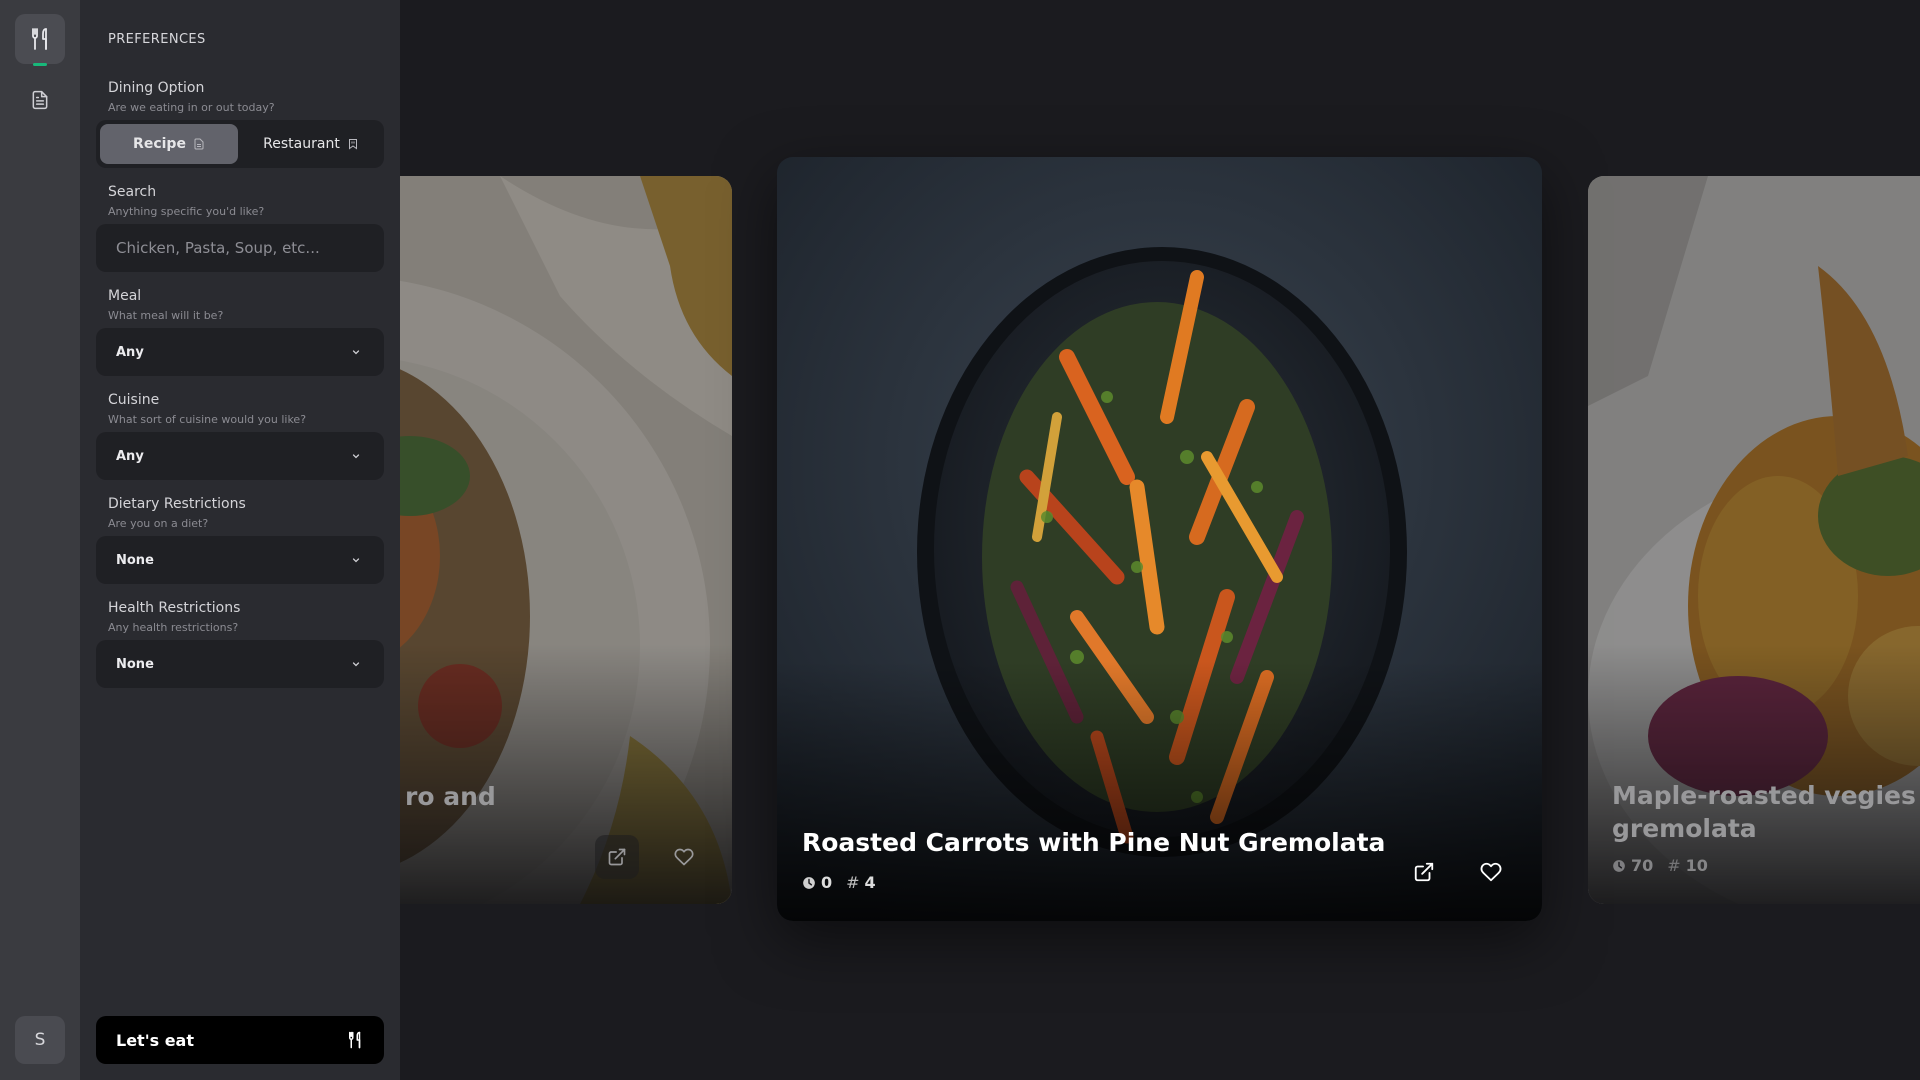  Describe the element at coordinates (240, 664) in the screenshot. I see `health-select: None` at that location.